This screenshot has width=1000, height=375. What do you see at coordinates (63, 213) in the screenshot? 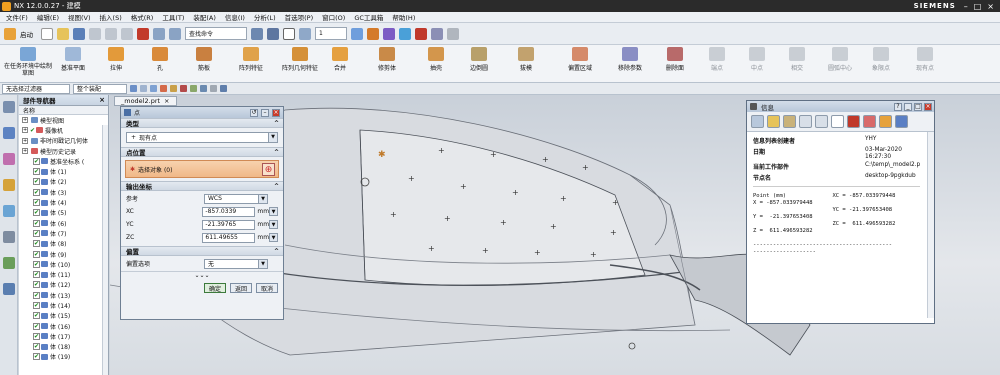
I see `tree-item: ✔ 体 (5)` at bounding box center [63, 213].